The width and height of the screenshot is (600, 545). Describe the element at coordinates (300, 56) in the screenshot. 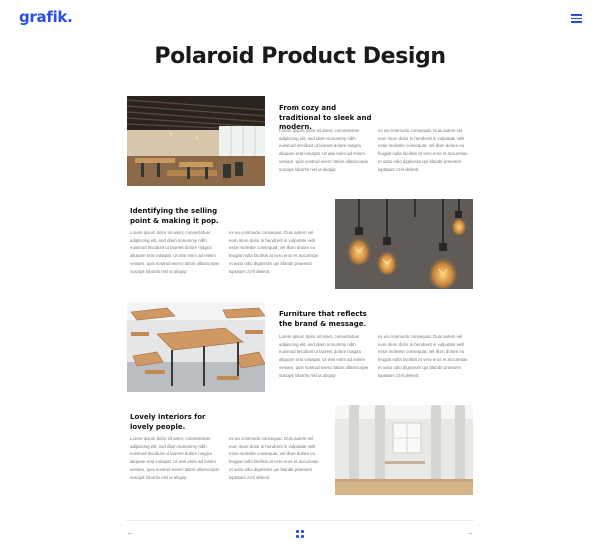

I see `page-title: Polaroid Product Design` at that location.